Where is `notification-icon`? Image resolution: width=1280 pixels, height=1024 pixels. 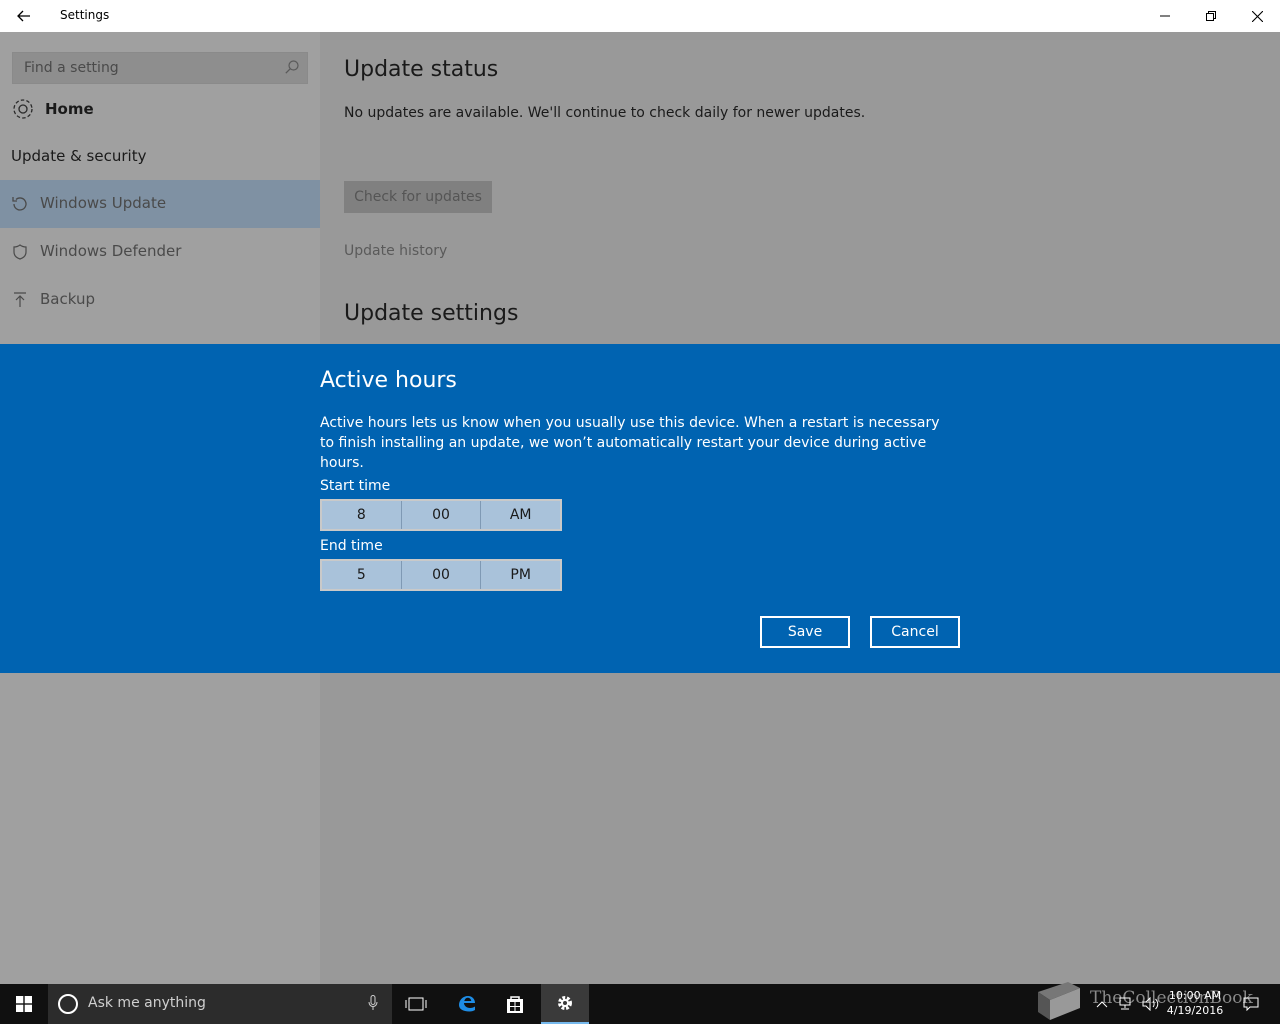
notification-icon is located at coordinates (1251, 1004).